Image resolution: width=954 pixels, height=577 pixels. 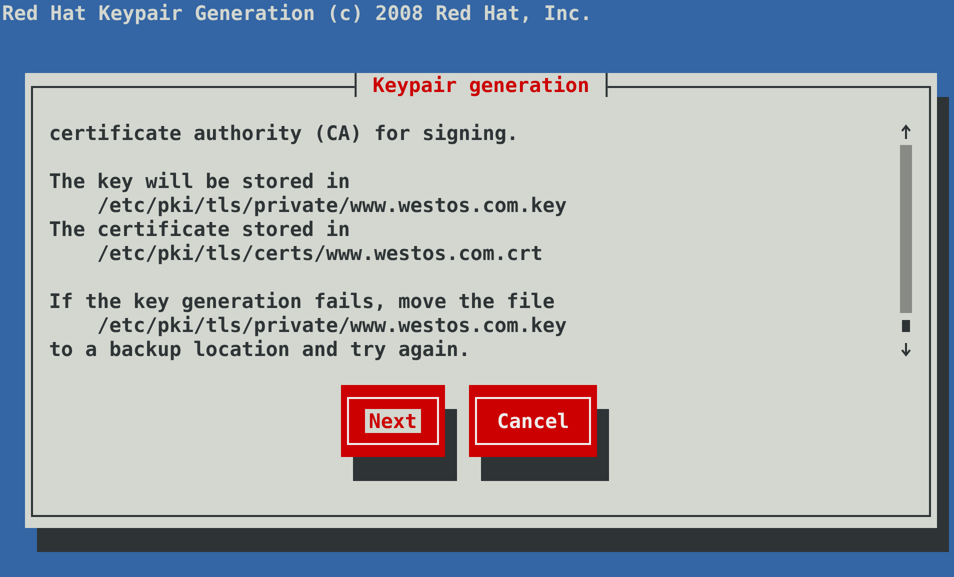 I want to click on message-text: If the key generation fails, move the file /etc/pki/tls/private/www.westos.com.key to a backup location and try again., so click(x=308, y=325).